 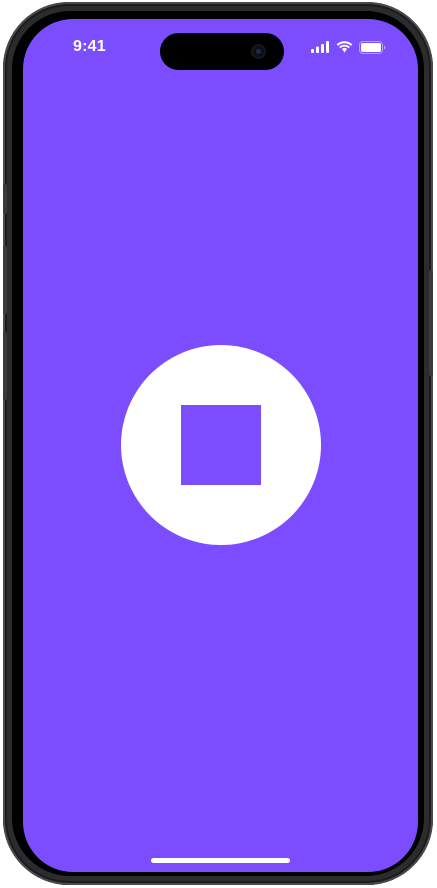 I want to click on dynamic-island, so click(x=222, y=51).